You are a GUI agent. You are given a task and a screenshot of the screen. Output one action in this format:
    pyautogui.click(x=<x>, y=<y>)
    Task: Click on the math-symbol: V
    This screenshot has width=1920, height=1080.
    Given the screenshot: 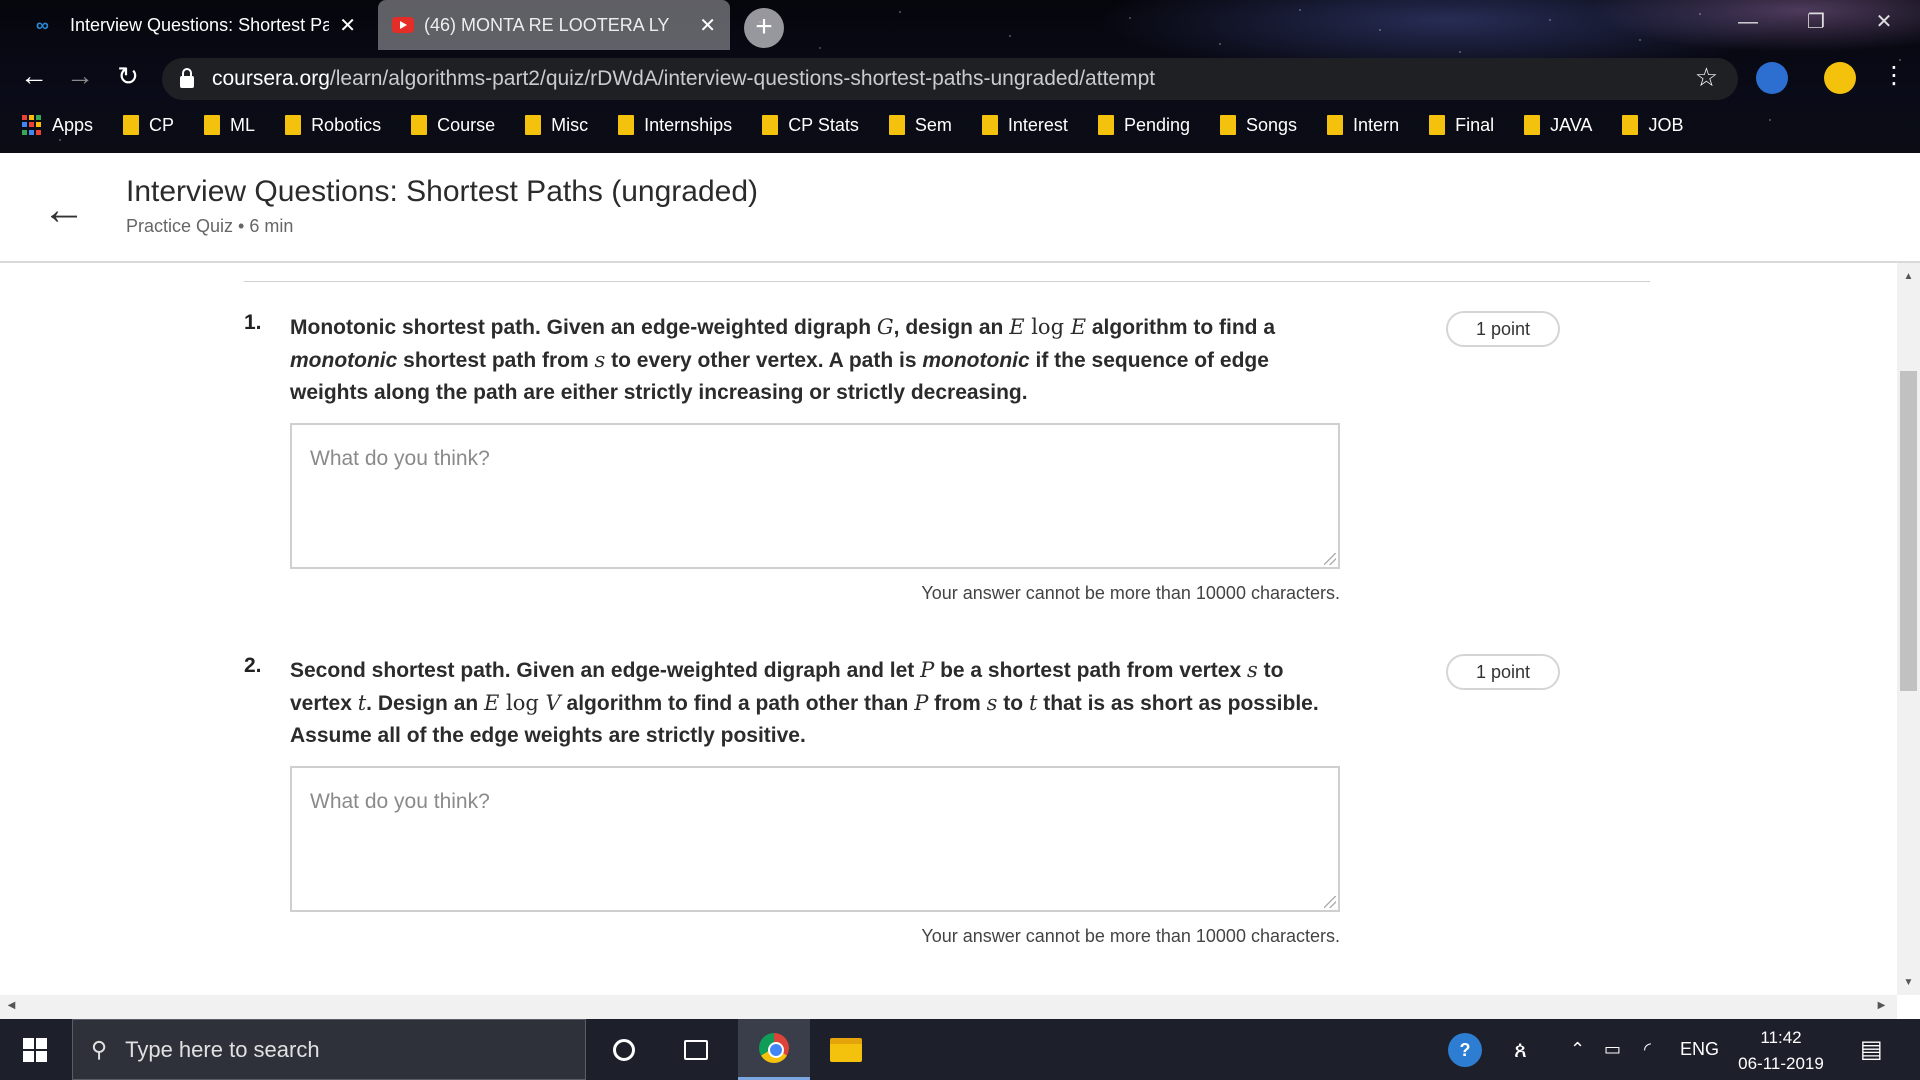 What is the action you would take?
    pyautogui.click(x=553, y=703)
    